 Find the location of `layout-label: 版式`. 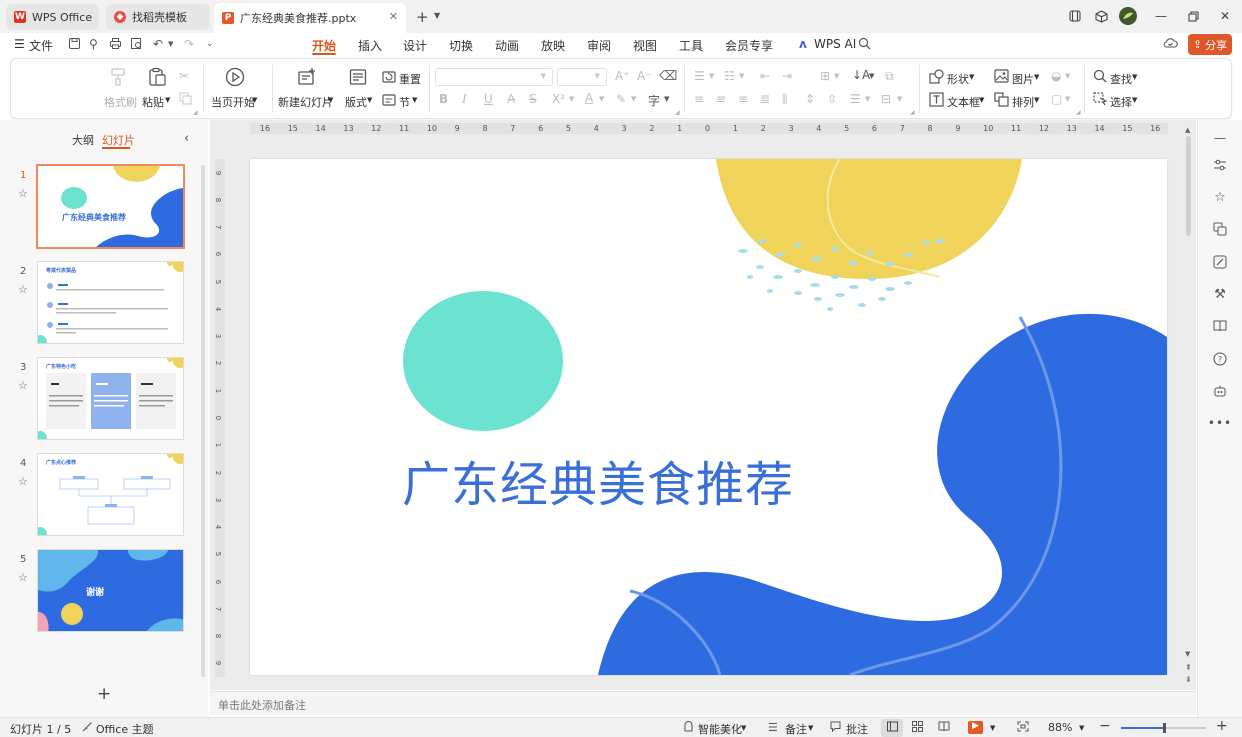

layout-label: 版式 is located at coordinates (356, 102).